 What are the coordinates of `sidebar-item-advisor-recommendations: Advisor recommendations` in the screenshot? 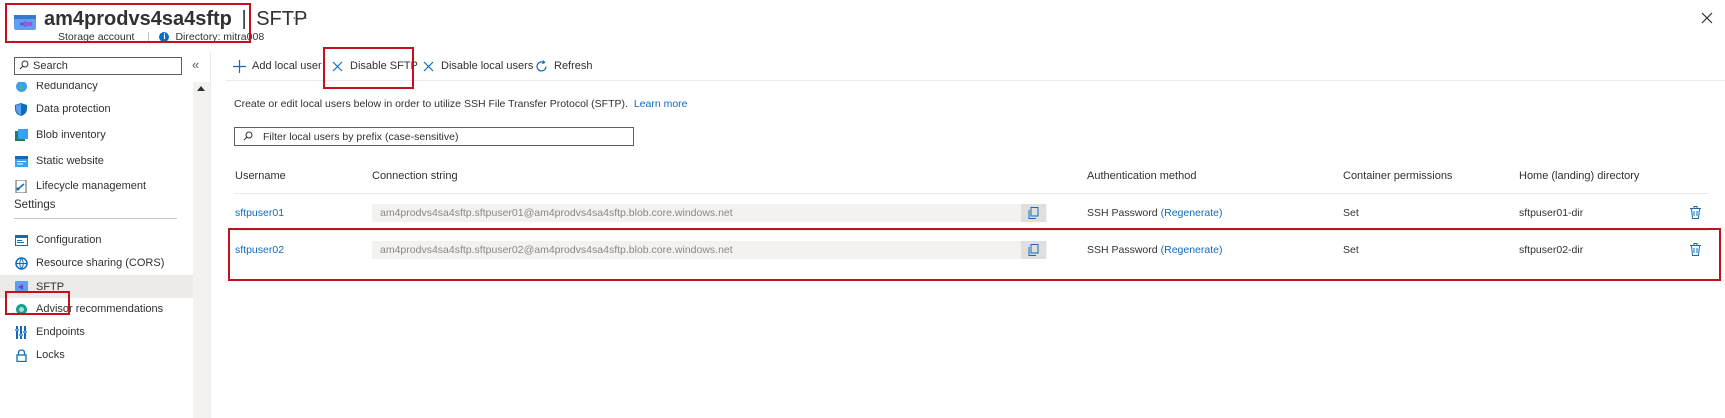 It's located at (96, 309).